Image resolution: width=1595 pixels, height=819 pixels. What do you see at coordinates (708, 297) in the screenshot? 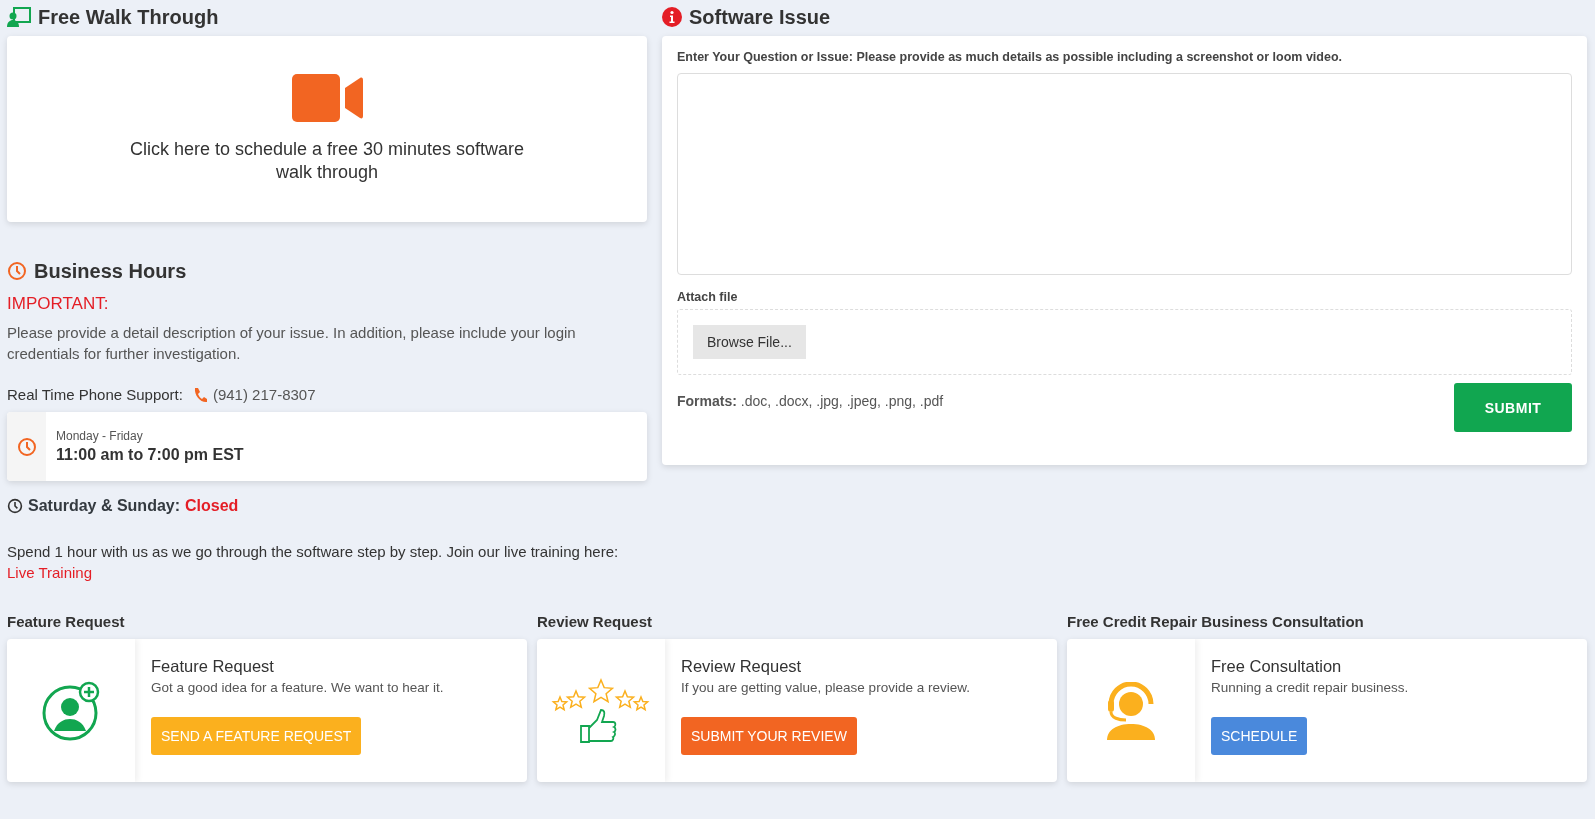
I see `attach-label: Attach file` at bounding box center [708, 297].